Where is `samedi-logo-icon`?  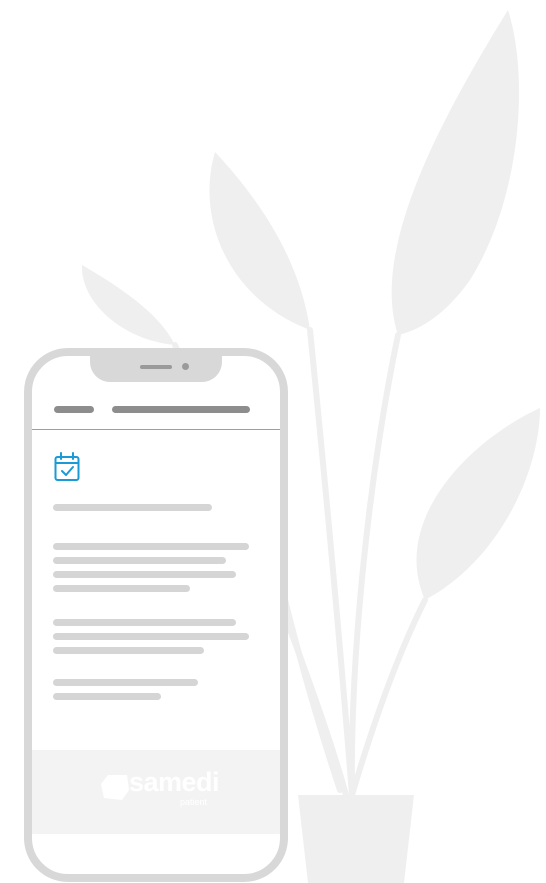
samedi-logo-icon is located at coordinates (115, 787).